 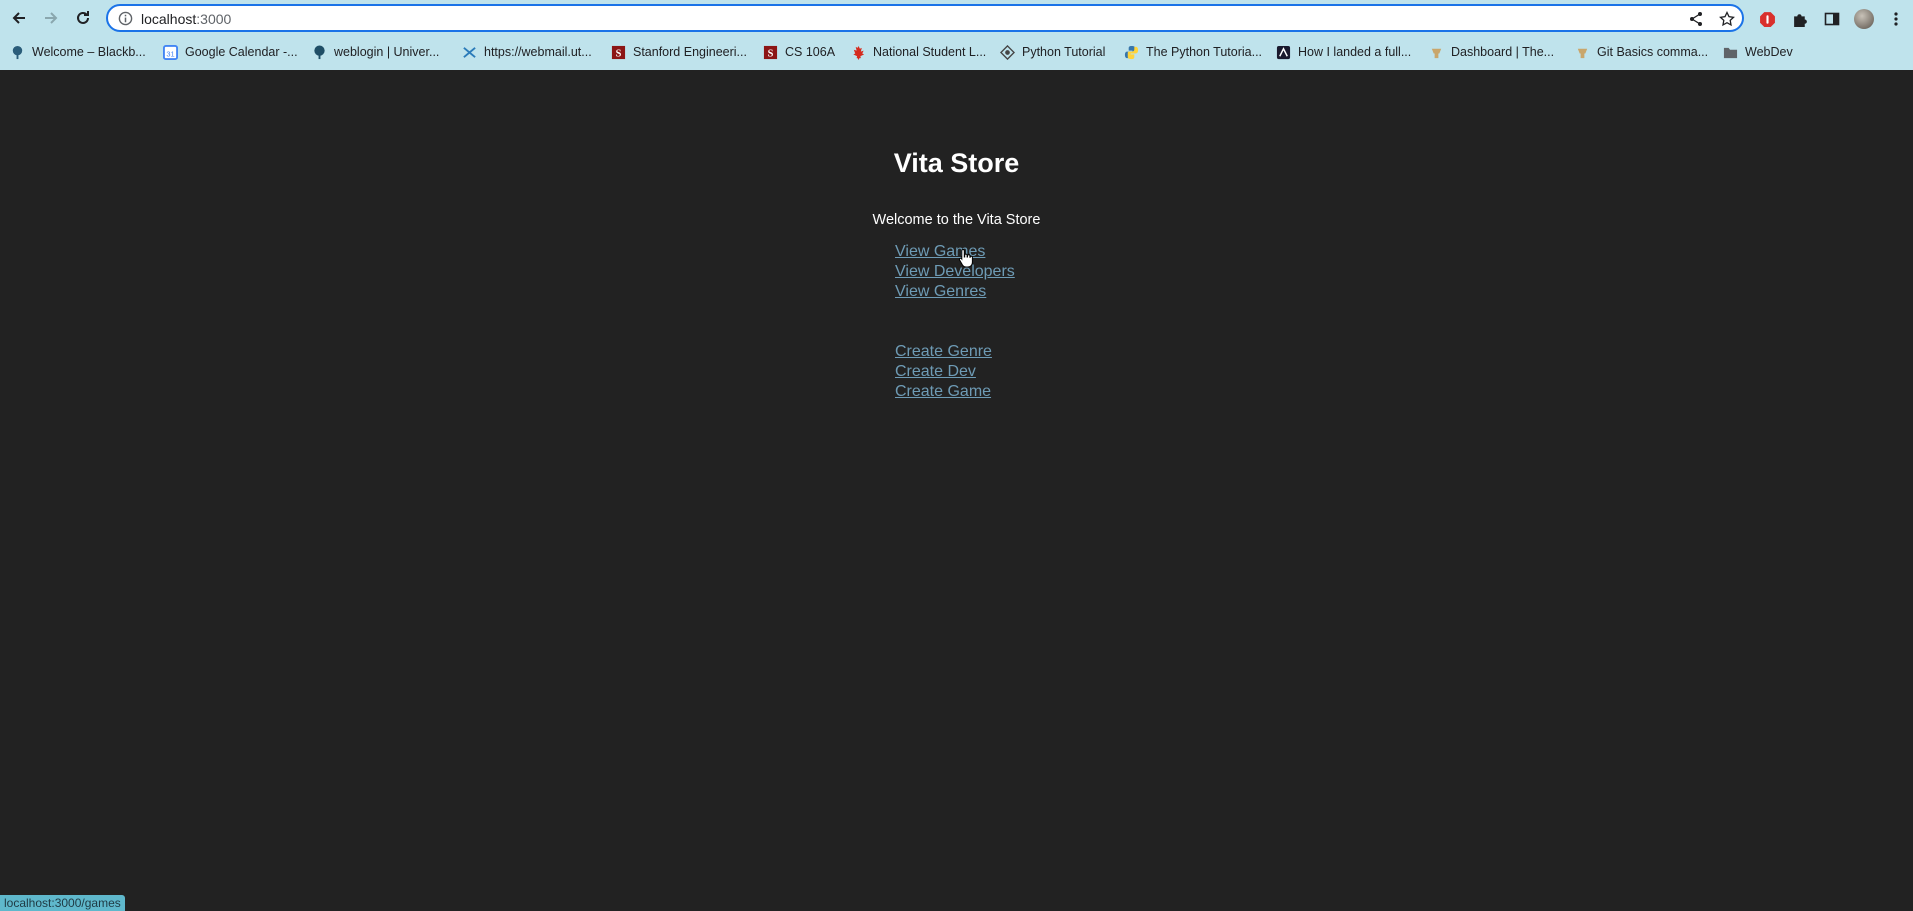 I want to click on reload-icon, so click(x=83, y=17).